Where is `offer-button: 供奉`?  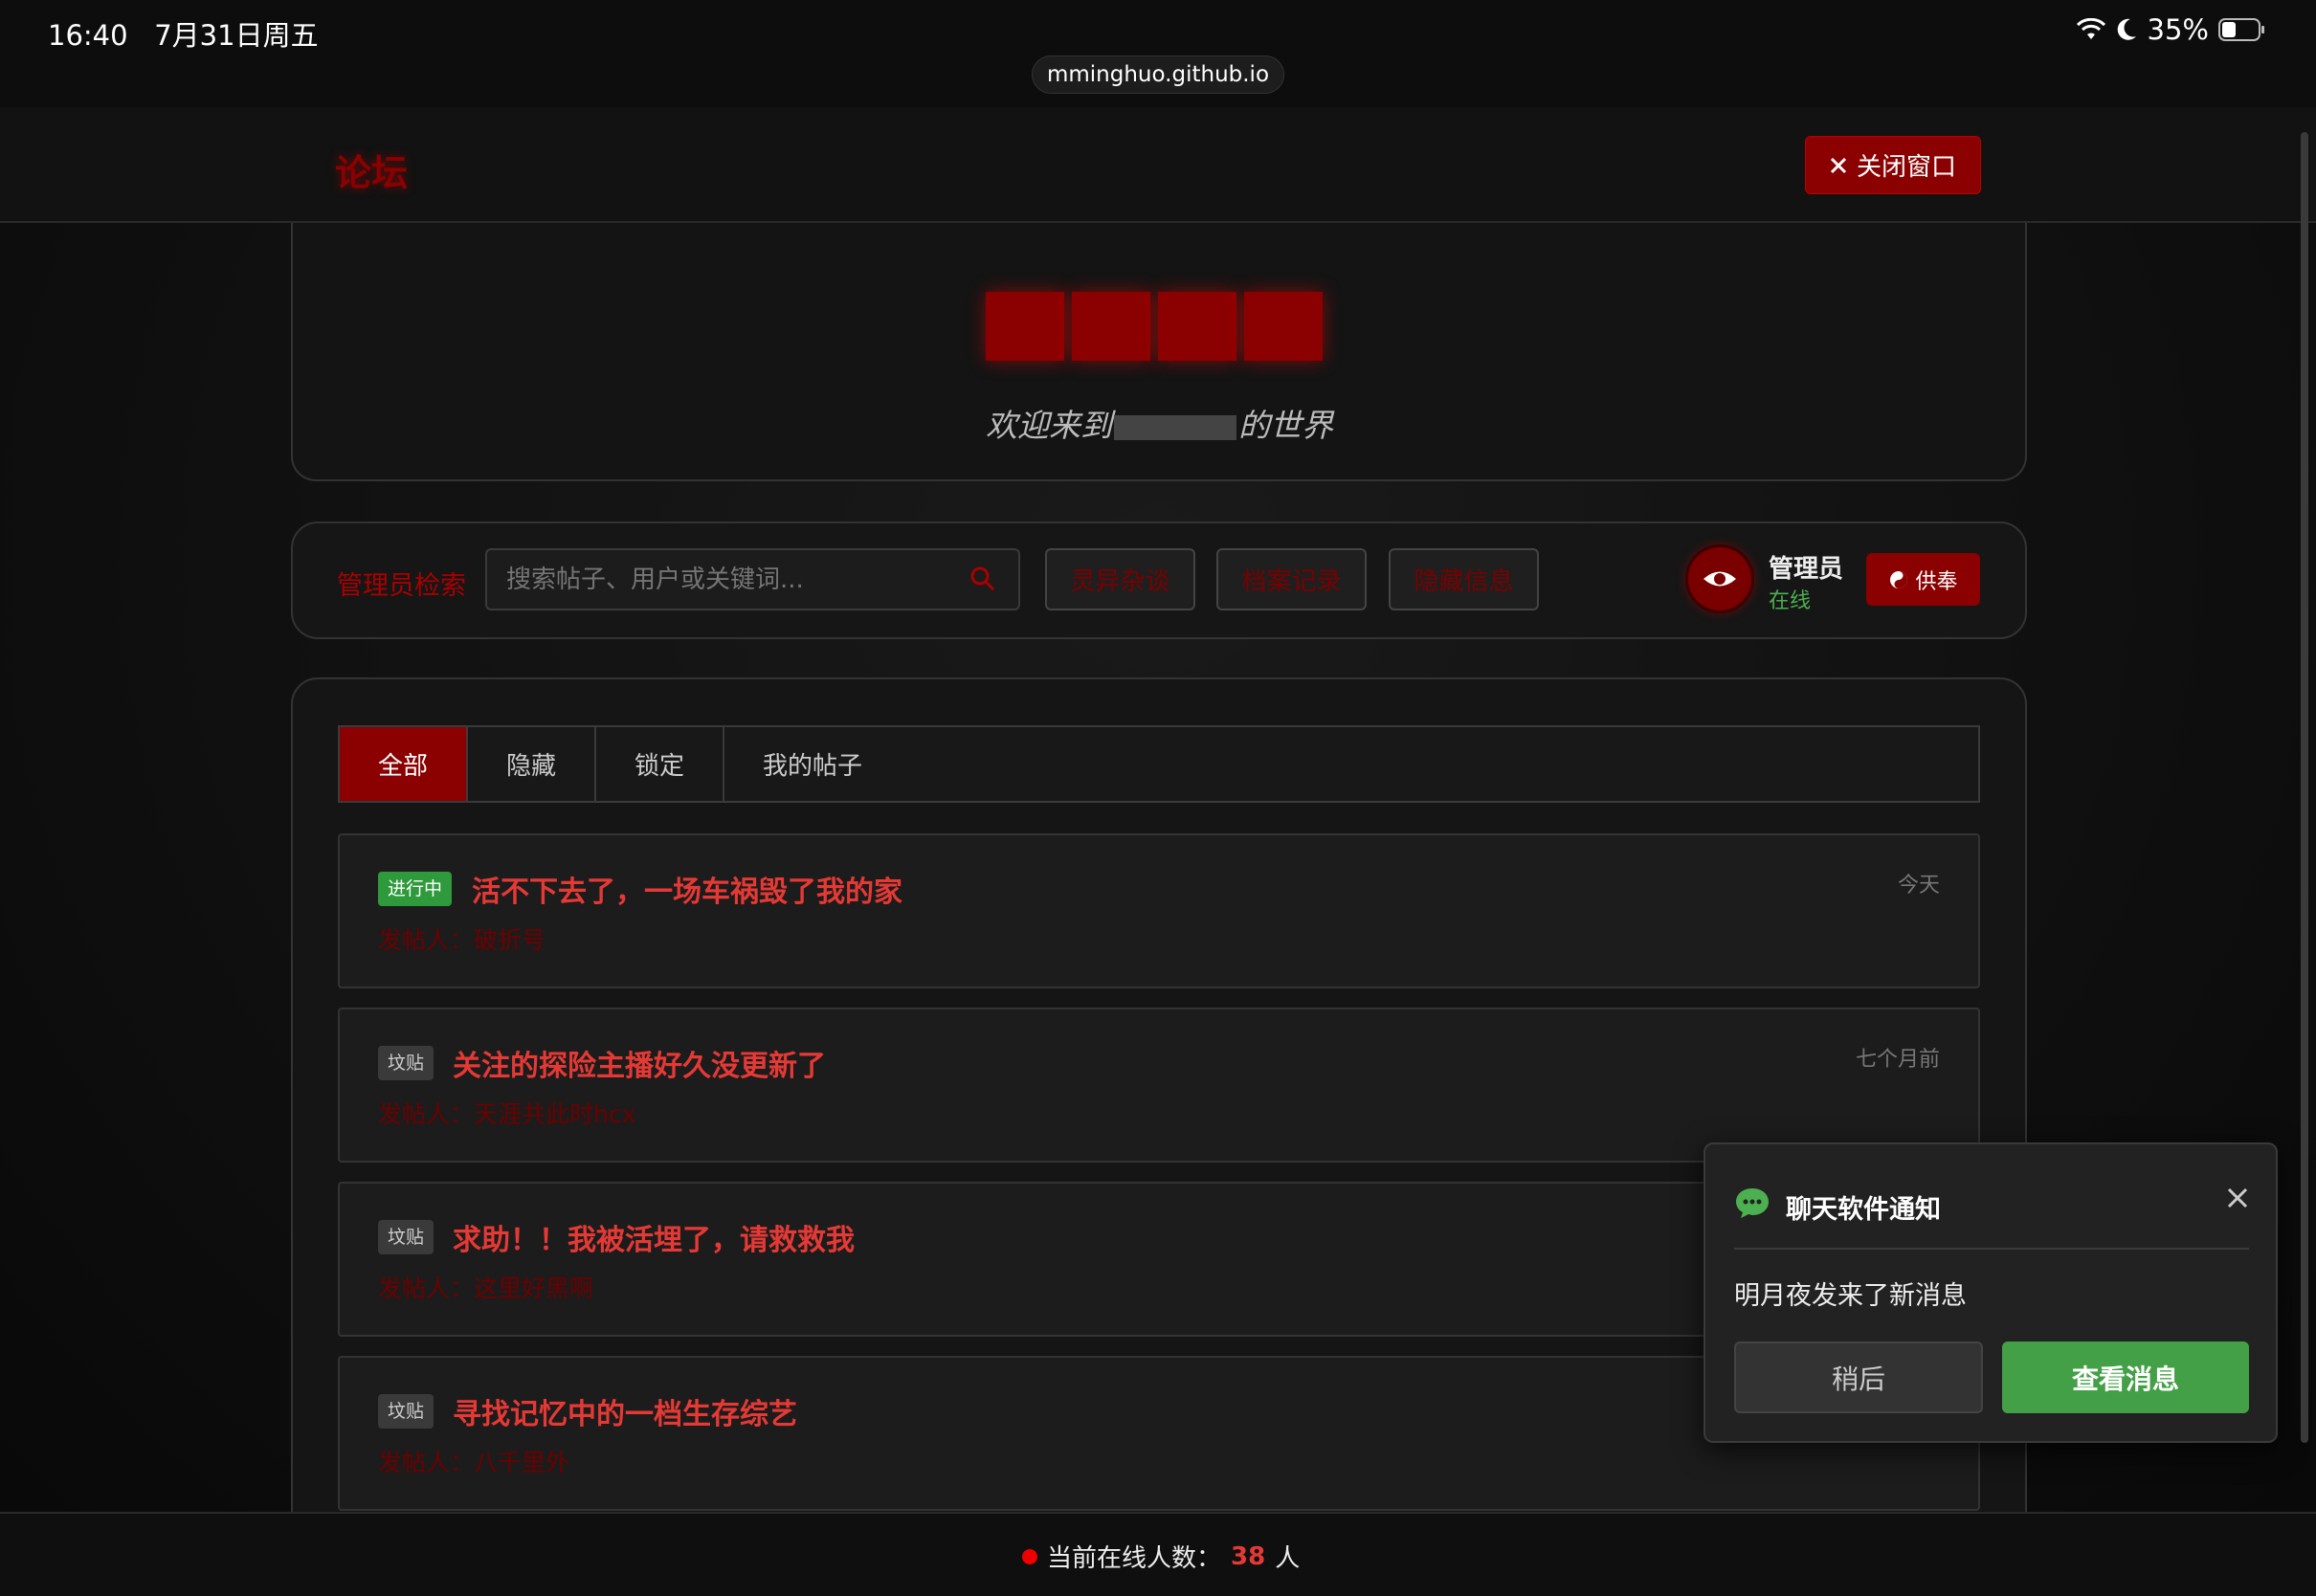
offer-button: 供奉 is located at coordinates (1923, 580).